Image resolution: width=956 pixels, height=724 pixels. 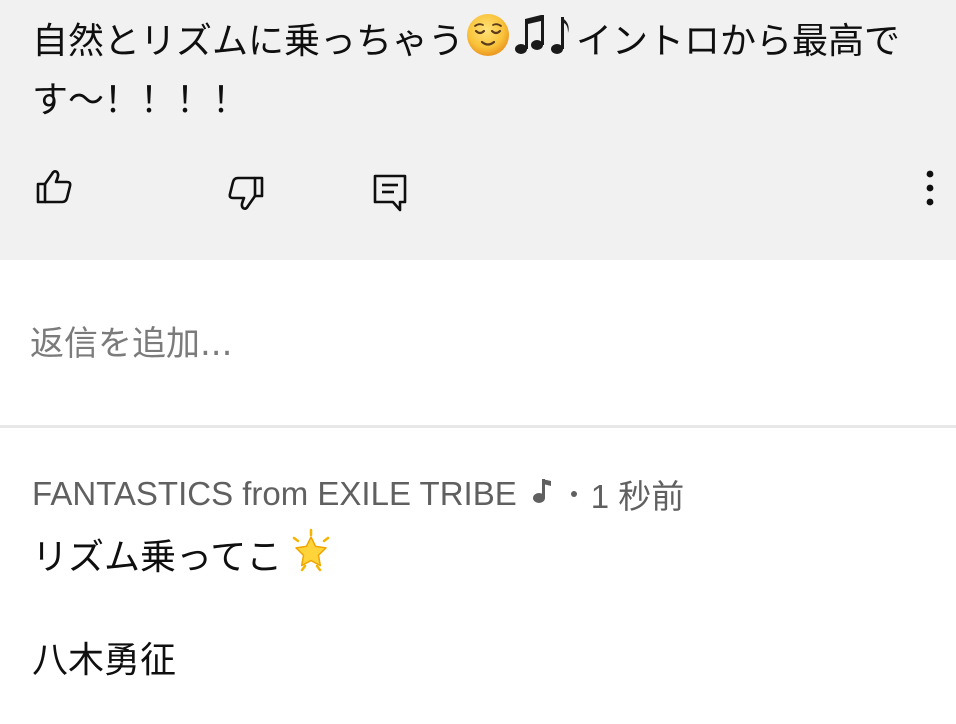 I want to click on dislike-button, so click(x=246, y=194).